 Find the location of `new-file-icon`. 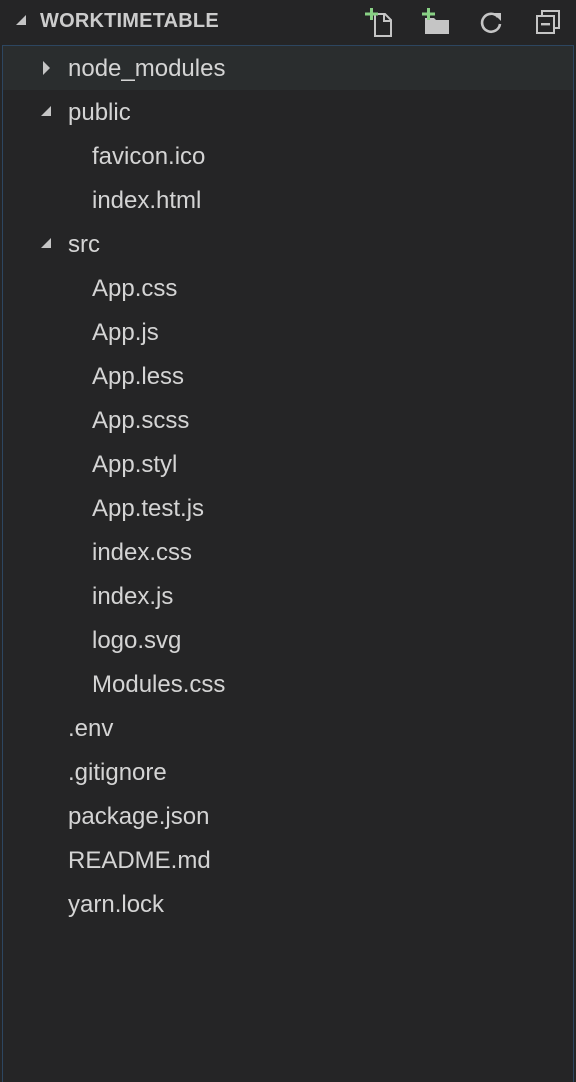

new-file-icon is located at coordinates (378, 22).